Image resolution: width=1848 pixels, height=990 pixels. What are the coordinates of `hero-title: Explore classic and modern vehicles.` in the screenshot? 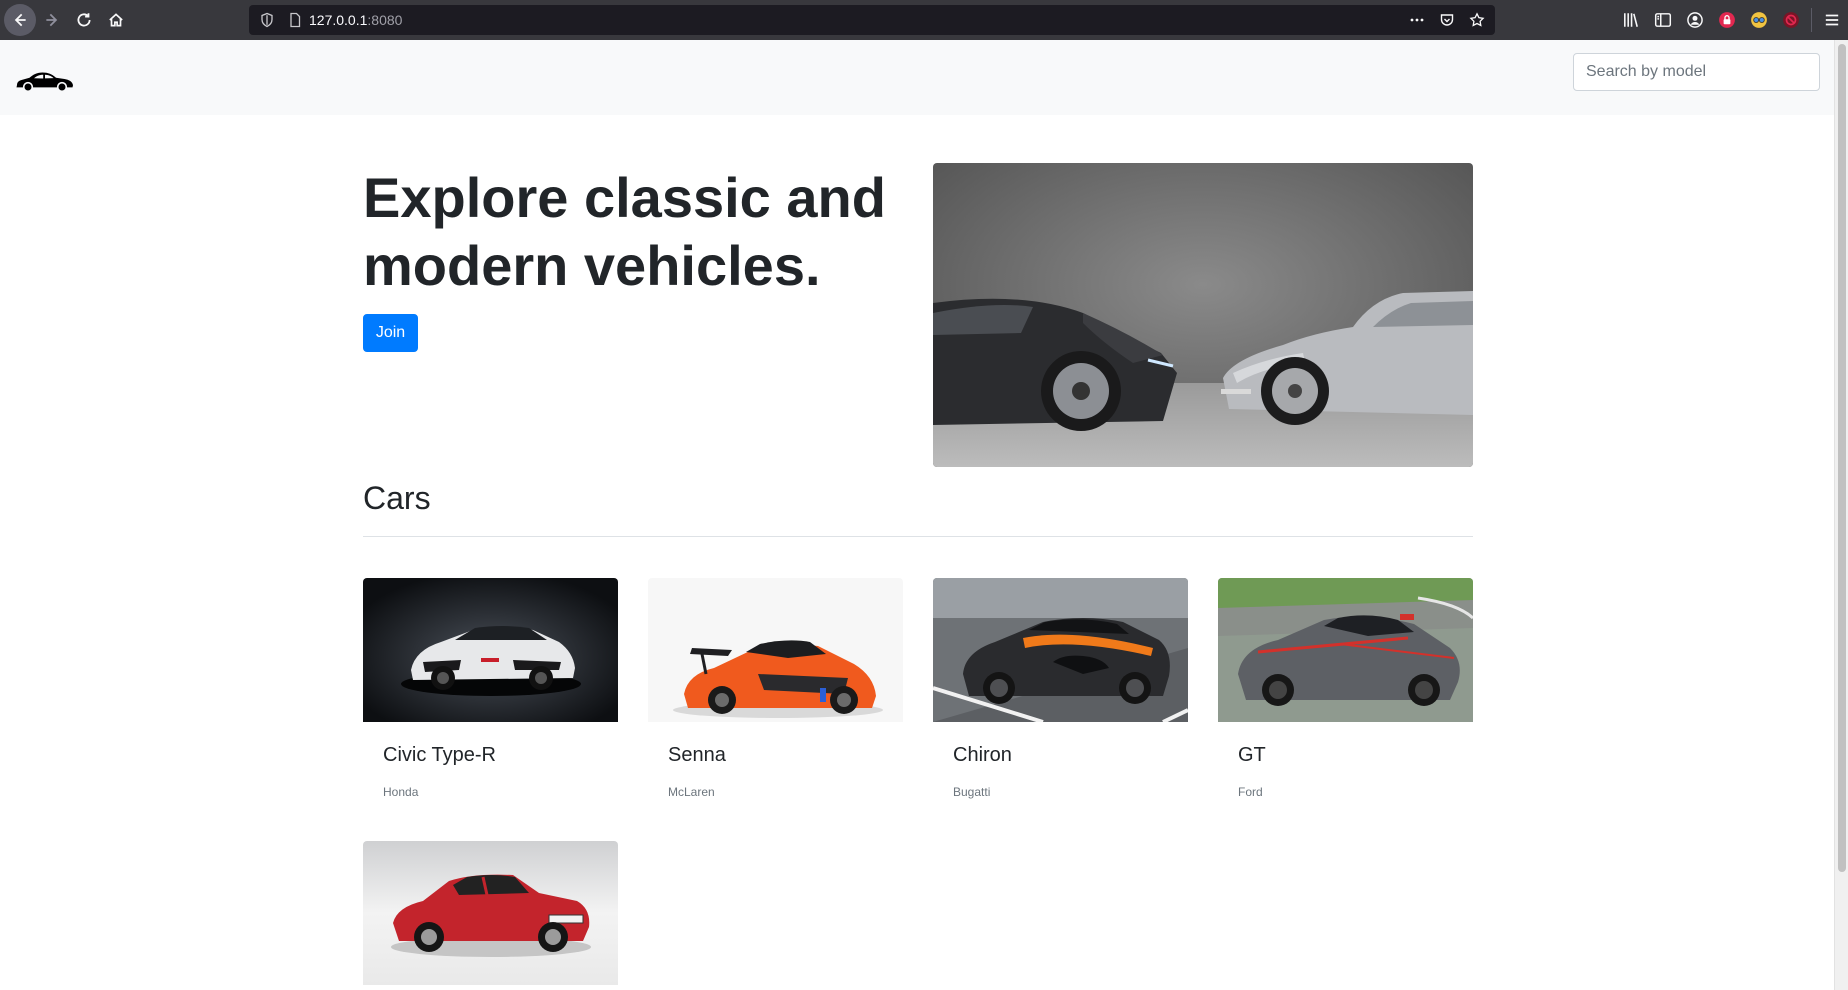 It's located at (624, 231).